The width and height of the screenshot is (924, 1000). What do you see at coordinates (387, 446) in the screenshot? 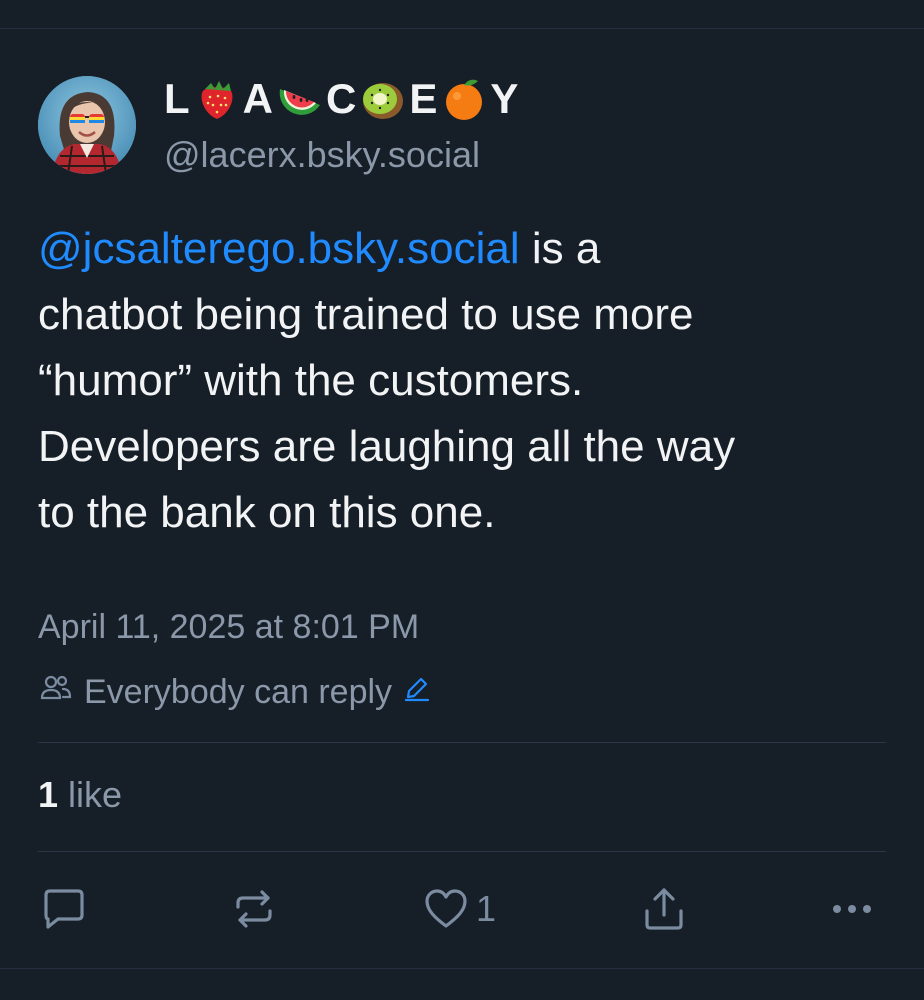
I see `post-text-line-4: Developers are laughing all the way` at bounding box center [387, 446].